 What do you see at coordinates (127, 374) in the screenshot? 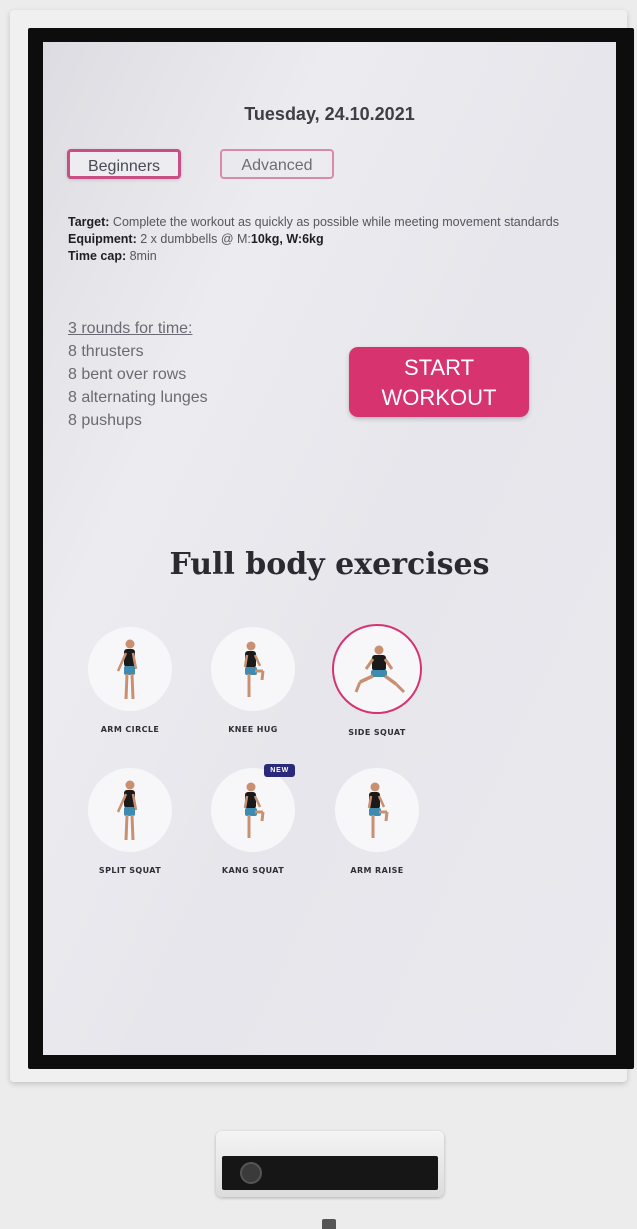
I see `routine-item: 8 bent over rows` at bounding box center [127, 374].